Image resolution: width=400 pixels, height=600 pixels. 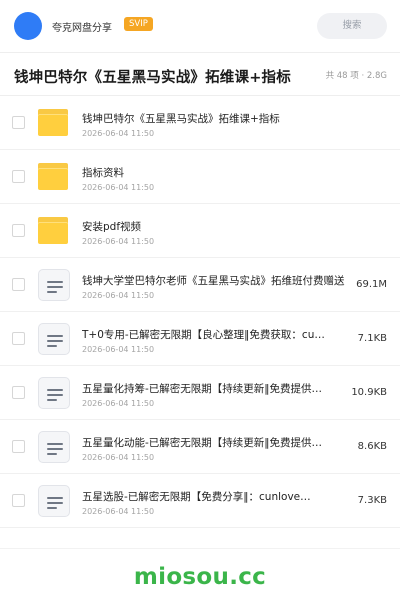 What do you see at coordinates (200, 26) in the screenshot?
I see `top-bar: 夸克网盘分享 SVIP 搜索` at bounding box center [200, 26].